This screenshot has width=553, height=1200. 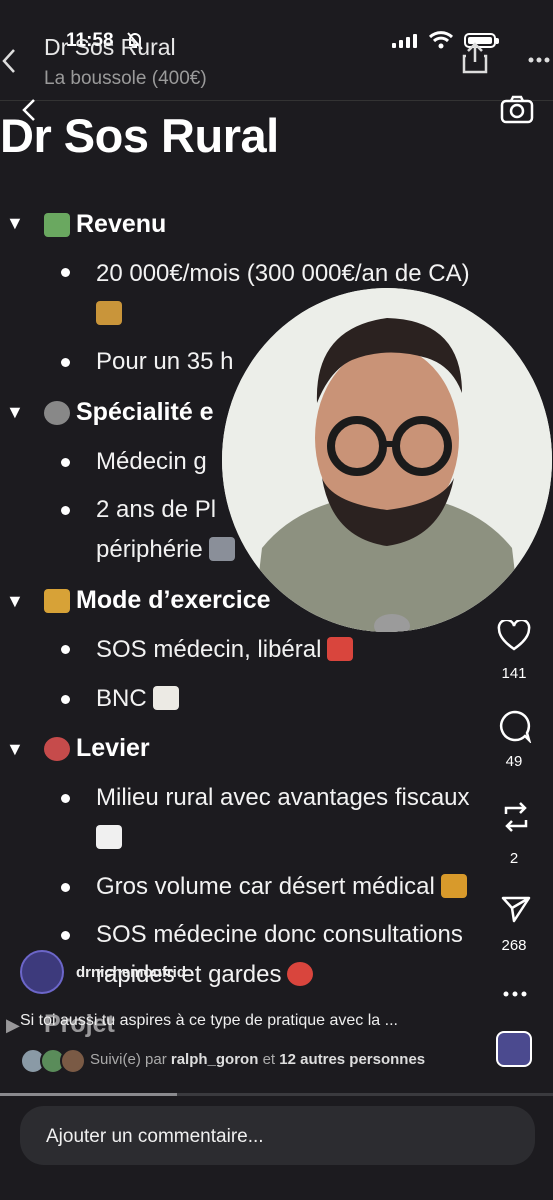 What do you see at coordinates (279, 934) in the screenshot?
I see `list-item: SOS médecine donc consultations` at bounding box center [279, 934].